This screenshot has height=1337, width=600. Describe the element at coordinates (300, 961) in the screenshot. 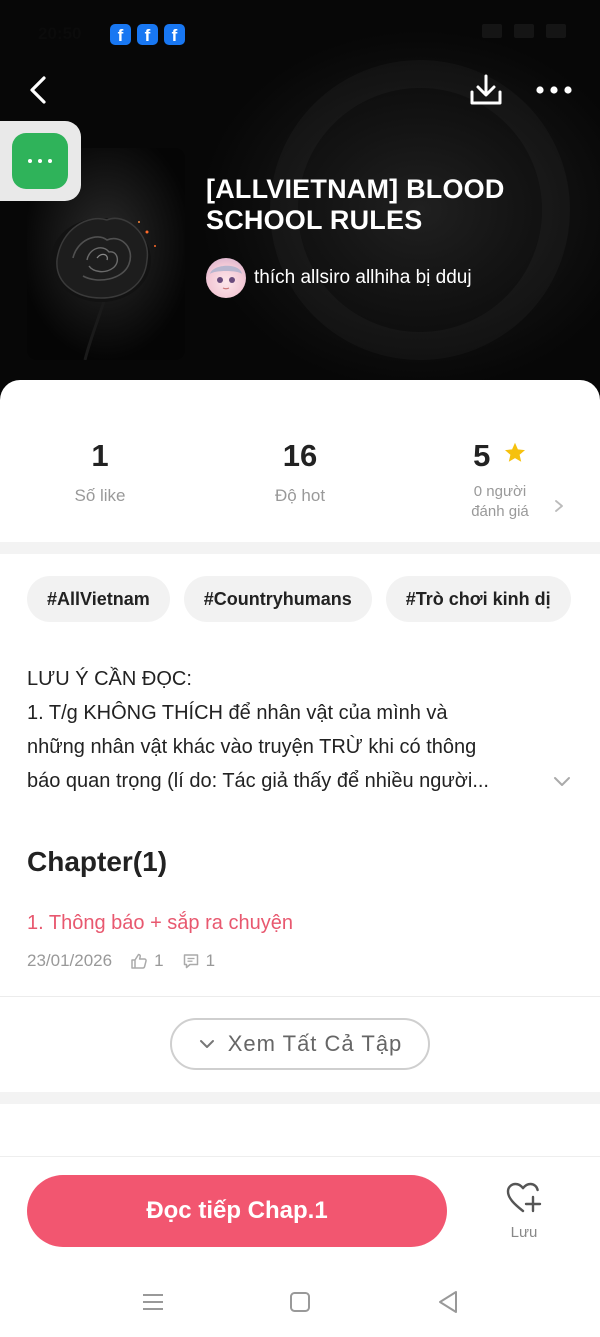

I see `chapter-meta: 23/01/2026 1 1` at that location.